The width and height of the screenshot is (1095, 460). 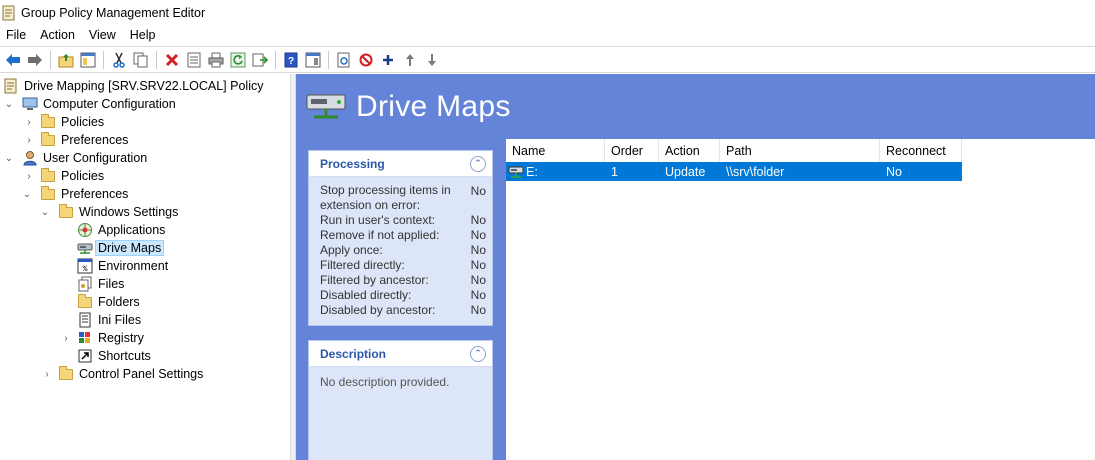 I want to click on tree-label: Control Panel Settings, so click(x=141, y=374).